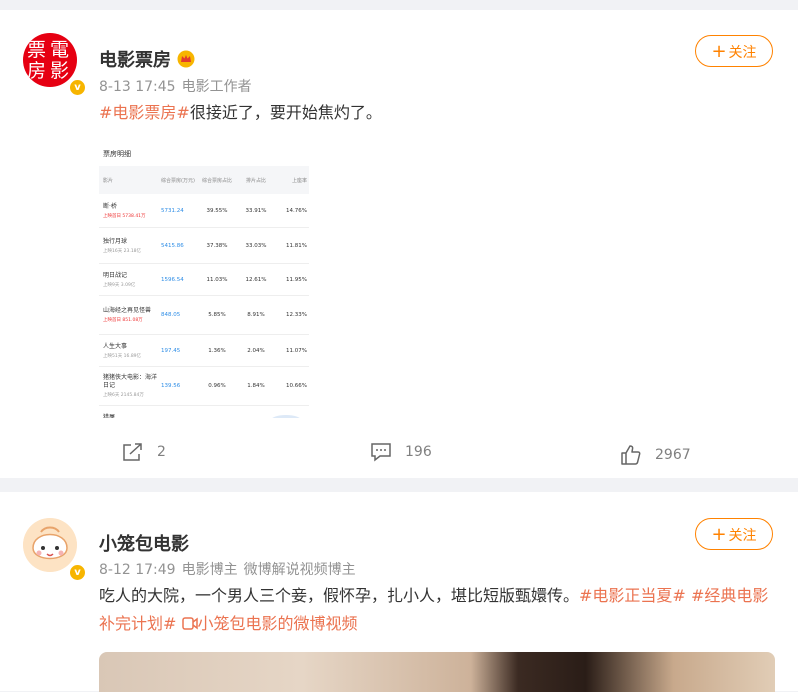 This screenshot has width=798, height=692. What do you see at coordinates (115, 275) in the screenshot?
I see `film-name: 明日战记` at bounding box center [115, 275].